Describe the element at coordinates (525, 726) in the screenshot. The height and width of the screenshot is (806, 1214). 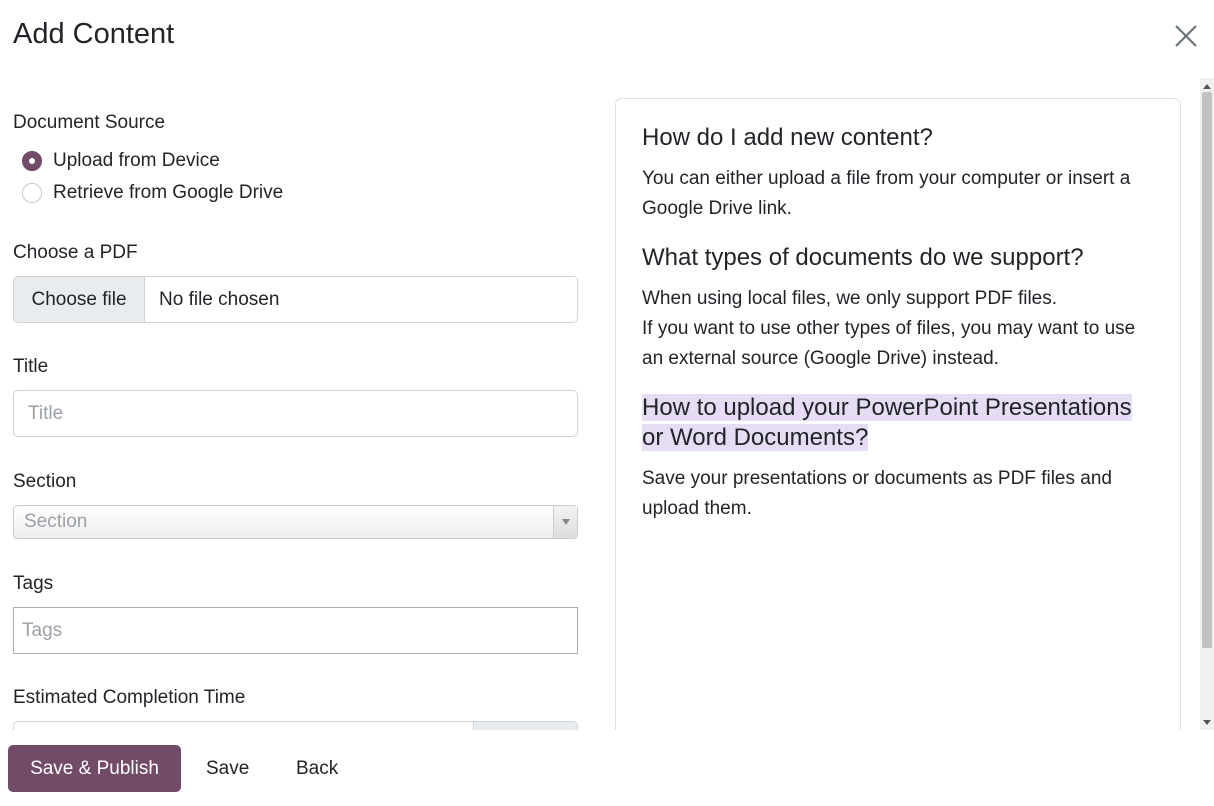
I see `completion-time-addon` at that location.